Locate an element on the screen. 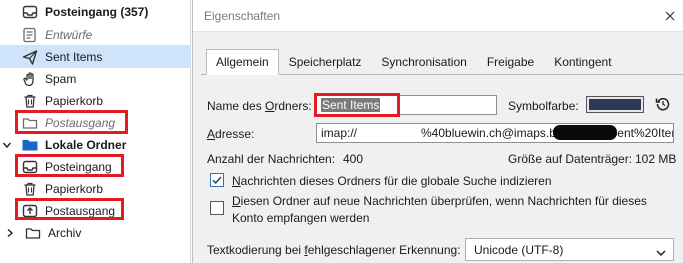 This screenshot has height=263, width=683. folder-item-inbox: Posteingang (357) is located at coordinates (95, 11).